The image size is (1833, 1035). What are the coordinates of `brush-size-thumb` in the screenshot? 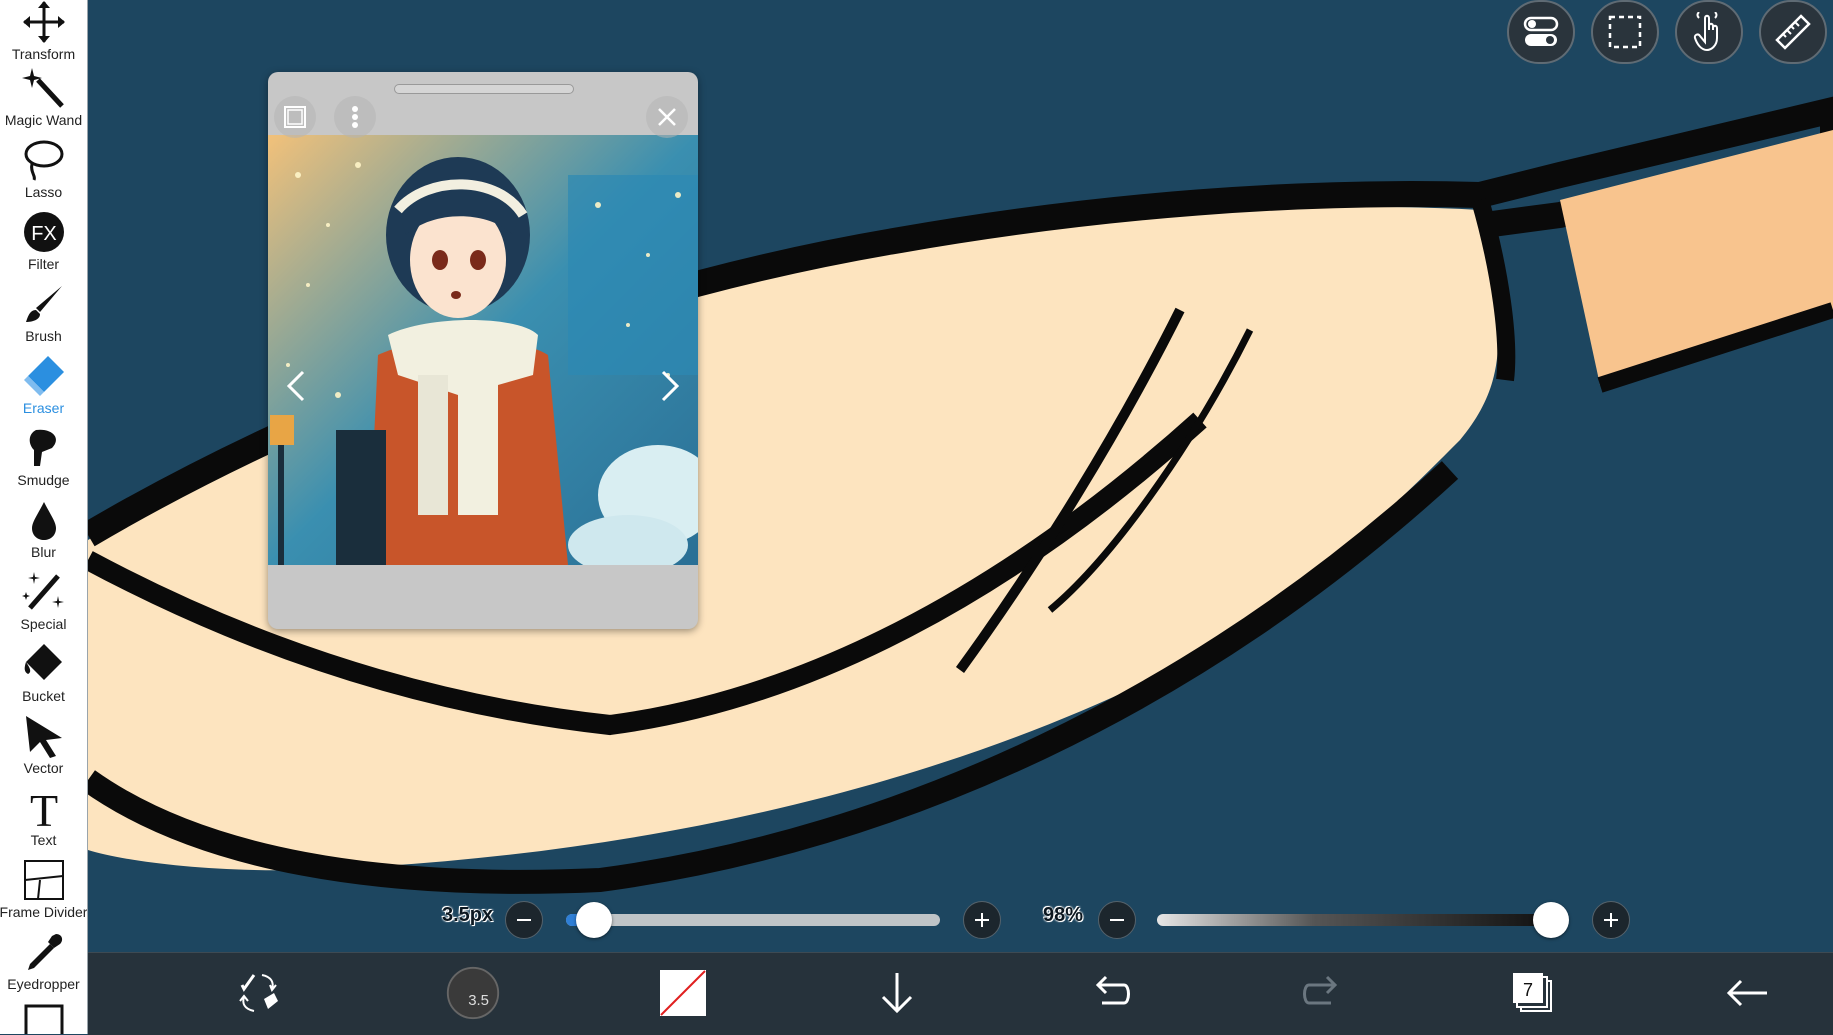 It's located at (594, 920).